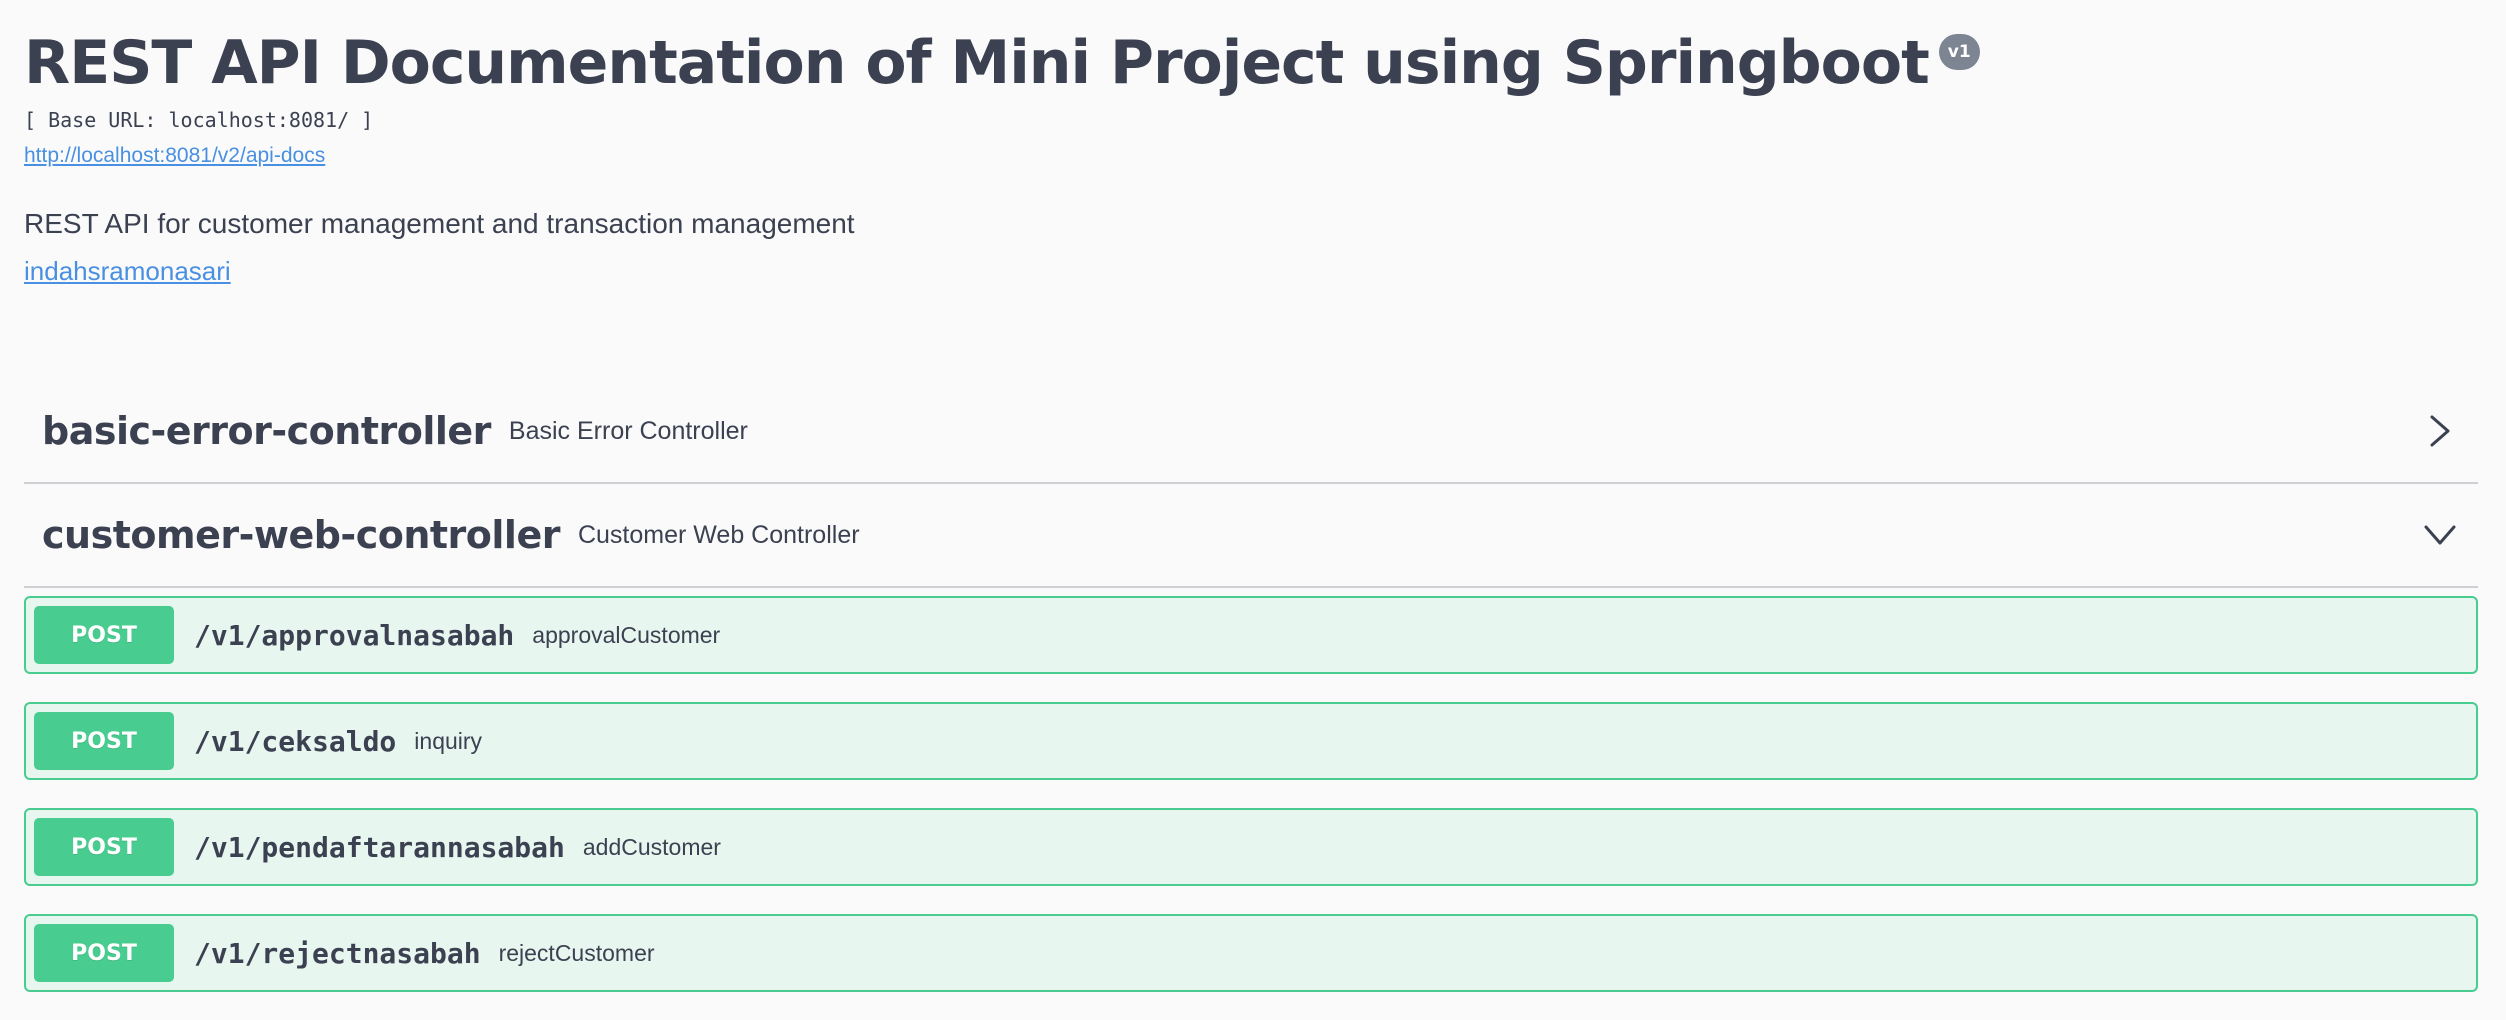  I want to click on tag-name: basic-error-controller, so click(266, 431).